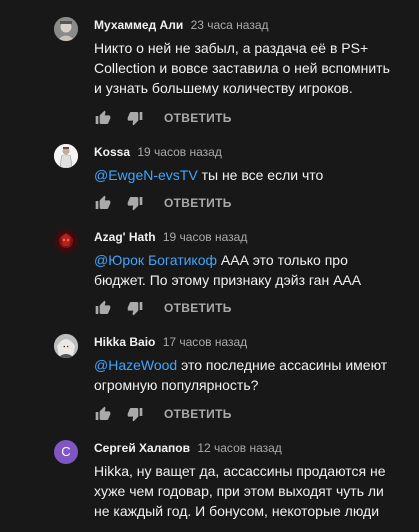 The width and height of the screenshot is (419, 532). I want to click on comment-time: 12 часов назад, so click(239, 448).